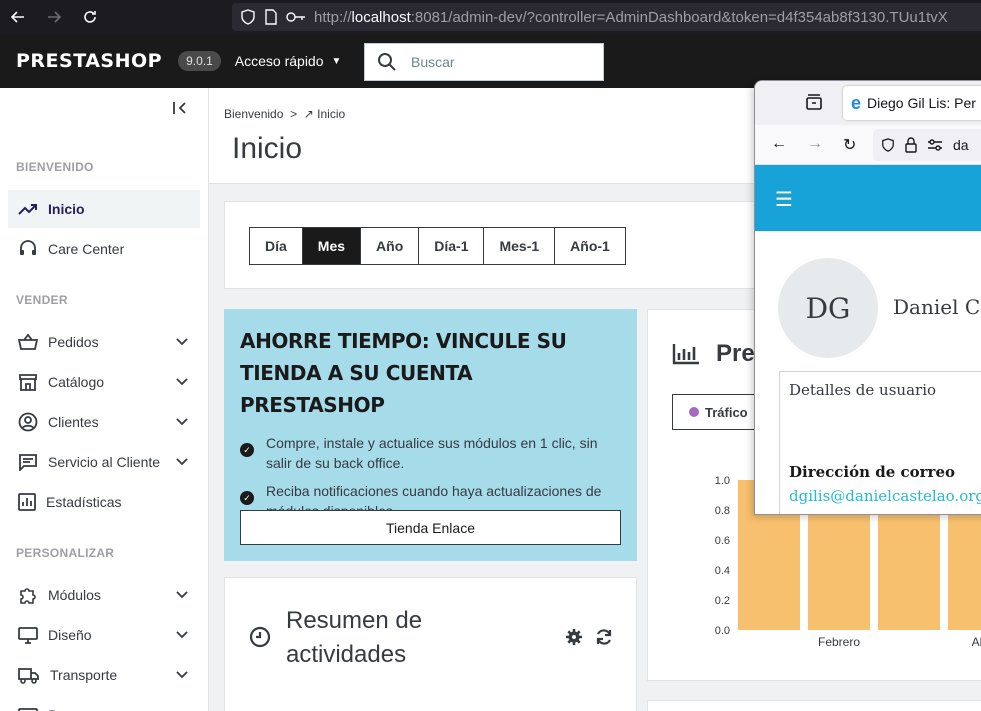  Describe the element at coordinates (722, 541) in the screenshot. I see `y-tick-label: 0.6` at that location.